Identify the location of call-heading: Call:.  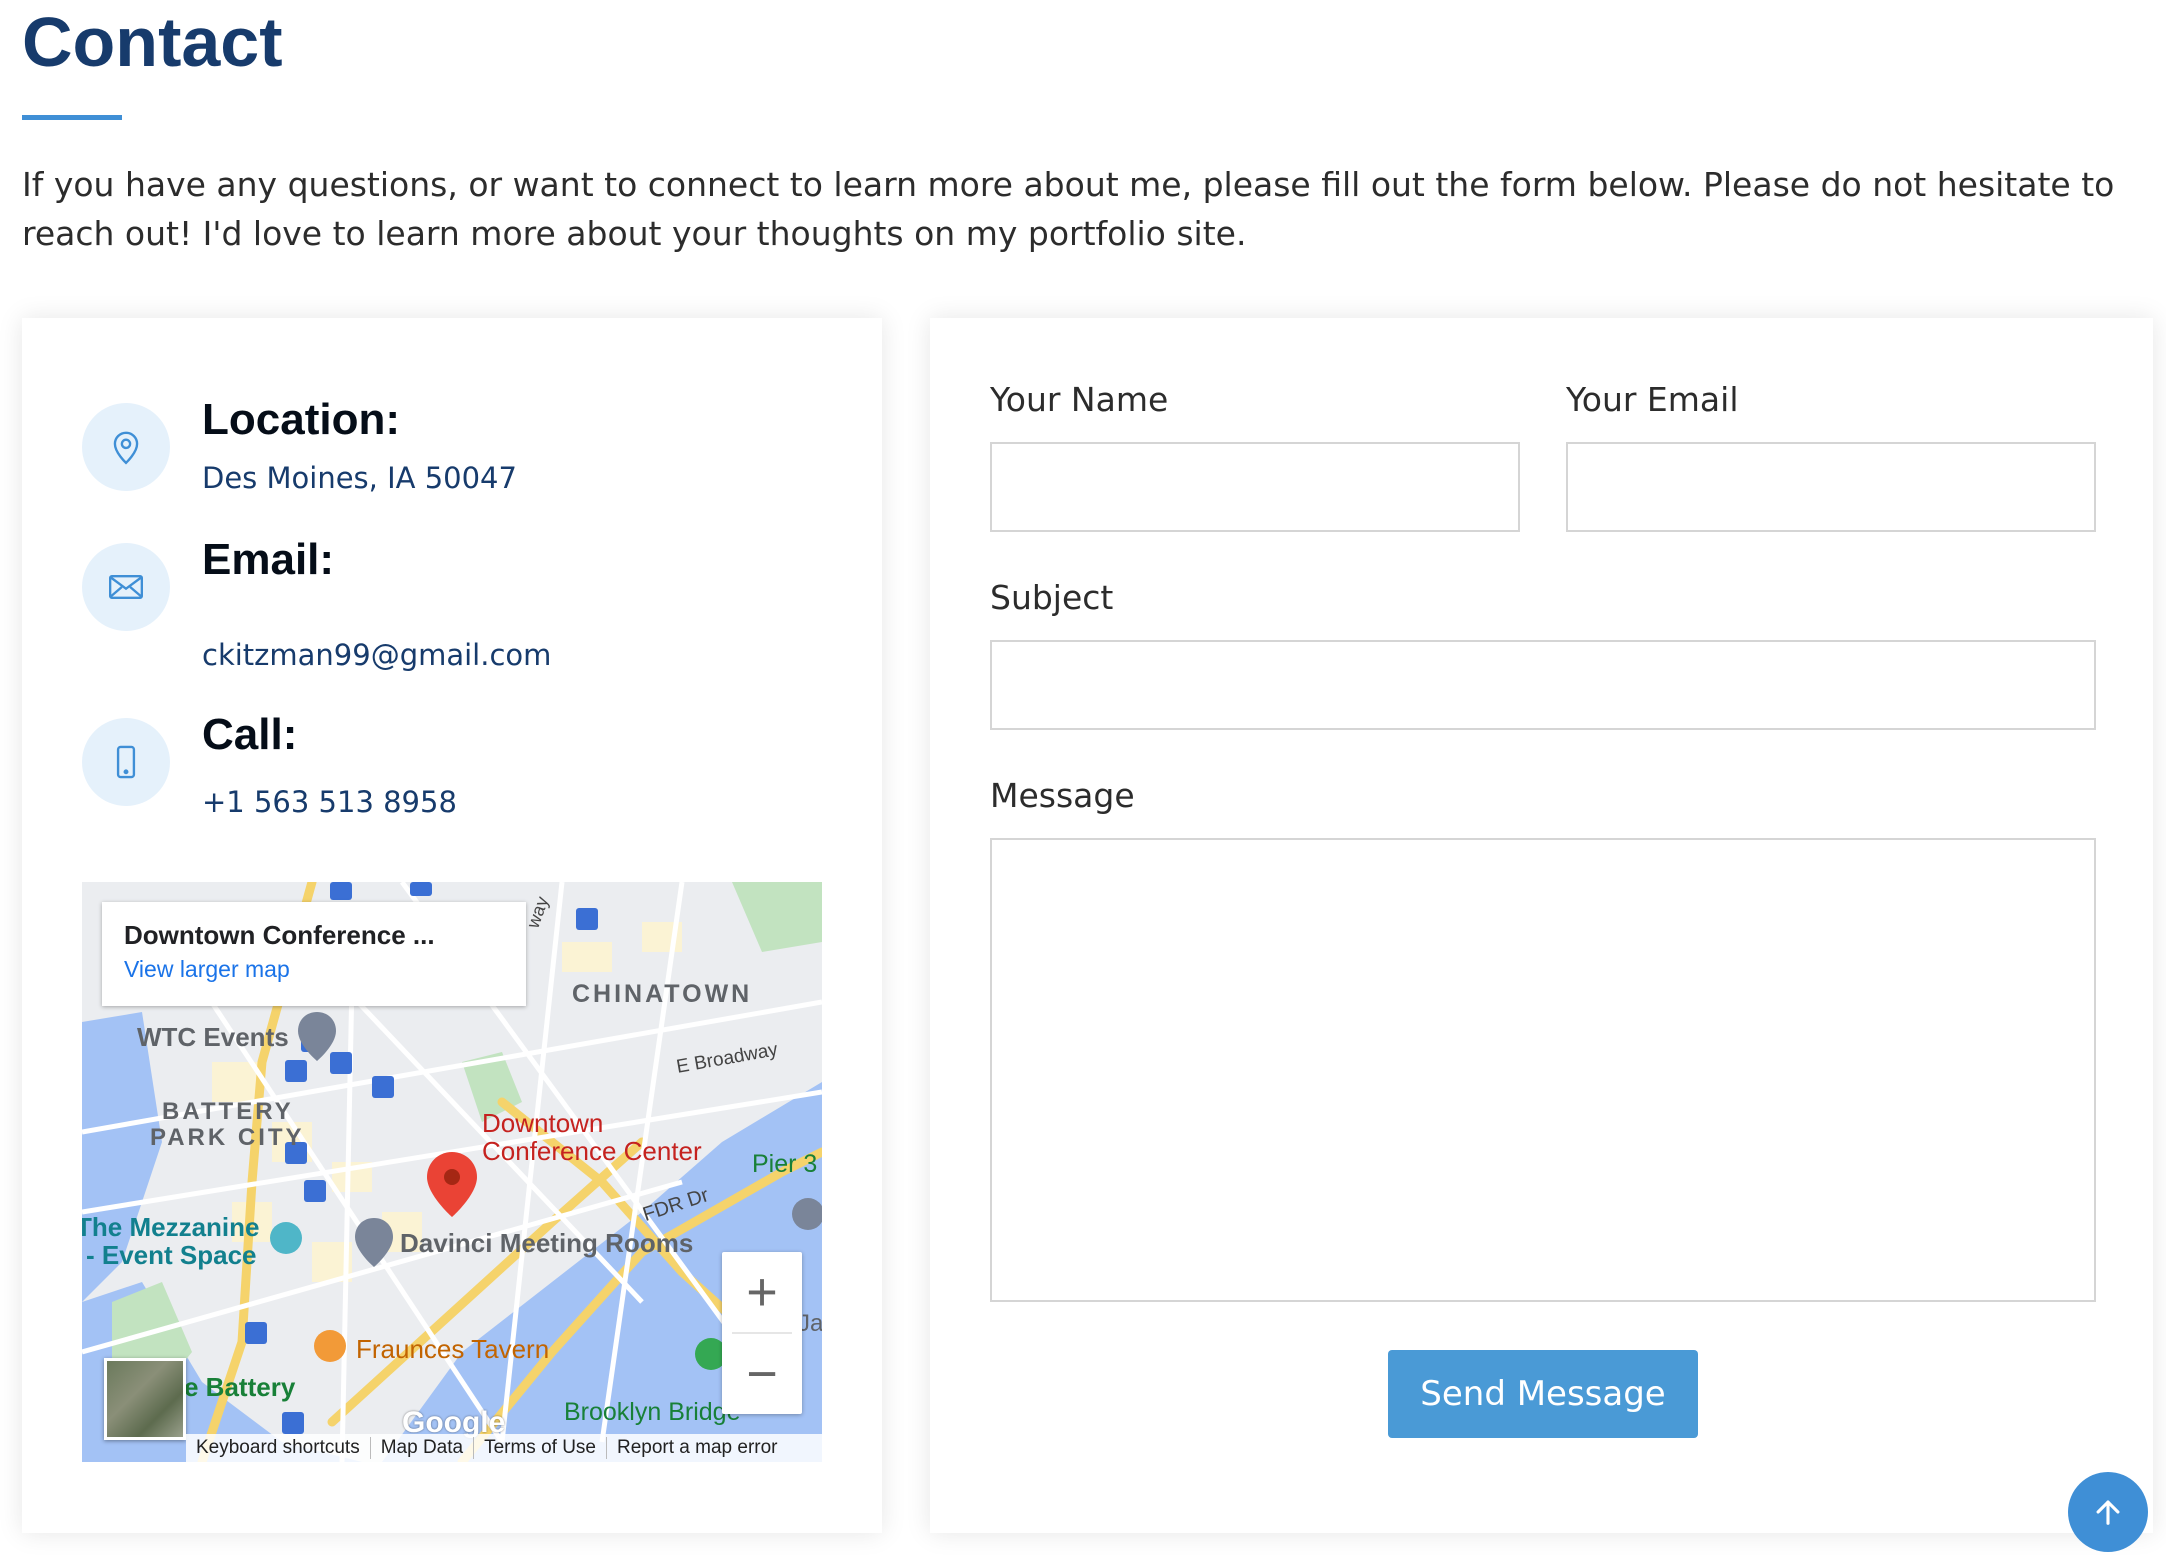
(250, 734).